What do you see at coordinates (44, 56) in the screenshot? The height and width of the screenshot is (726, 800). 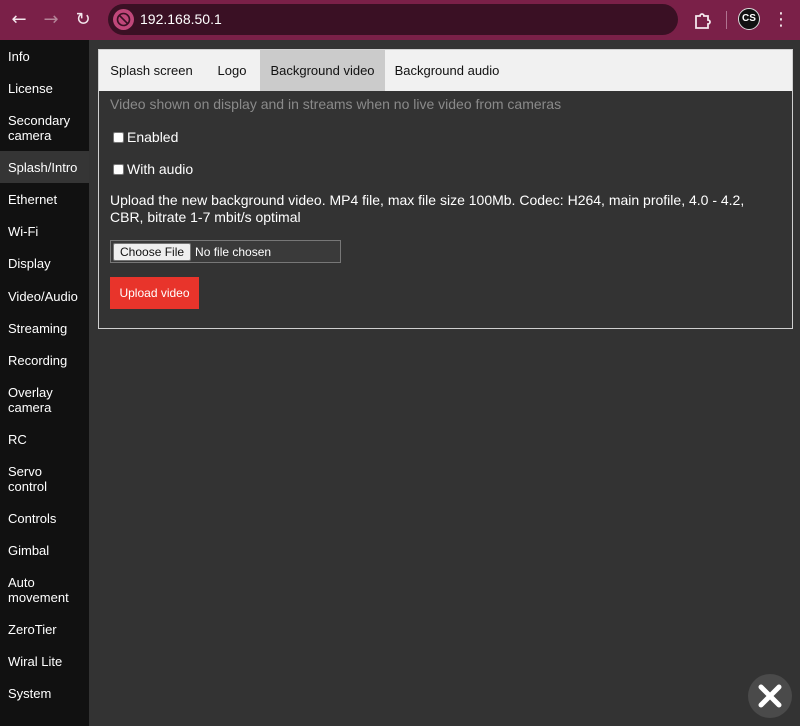 I see `sidebar-item-info: Info` at bounding box center [44, 56].